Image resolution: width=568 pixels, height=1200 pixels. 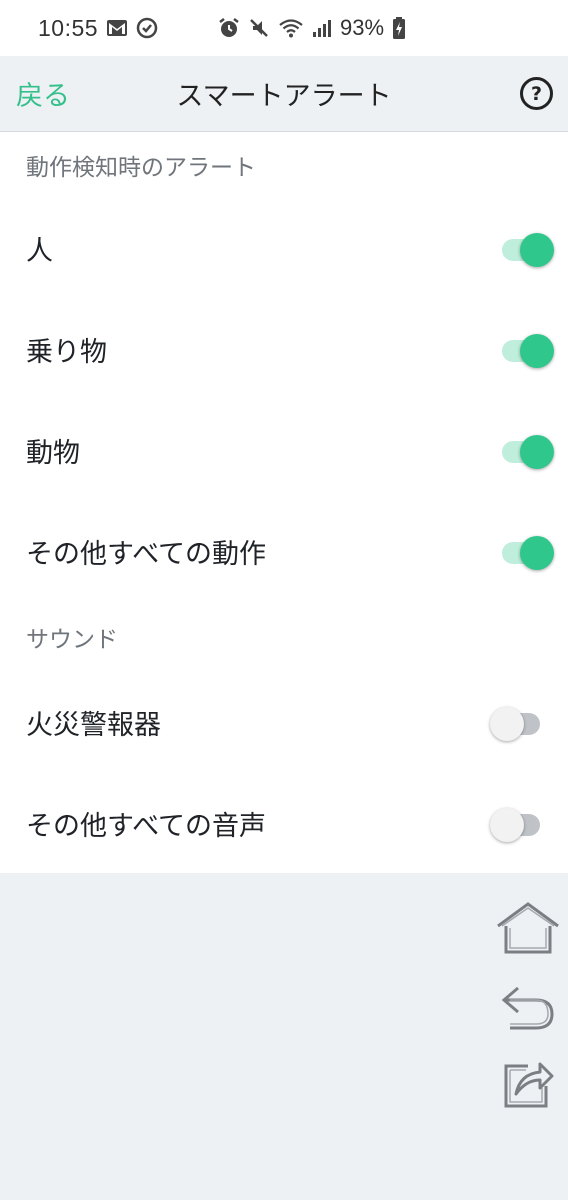 What do you see at coordinates (229, 28) in the screenshot?
I see `alarm-icon` at bounding box center [229, 28].